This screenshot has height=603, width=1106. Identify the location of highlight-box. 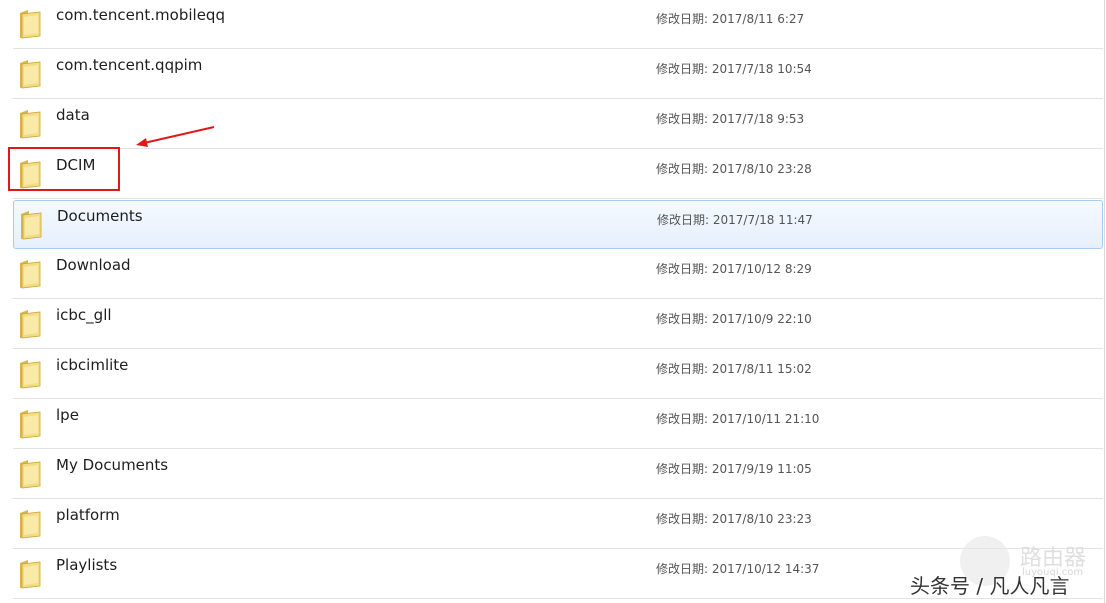
(64, 169).